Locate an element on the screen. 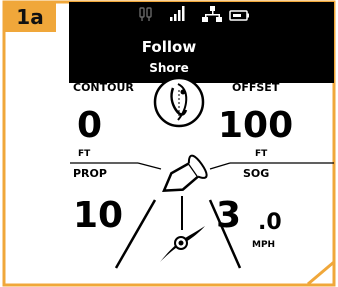 The width and height of the screenshot is (338, 287). corner-accent is located at coordinates (321, 273).